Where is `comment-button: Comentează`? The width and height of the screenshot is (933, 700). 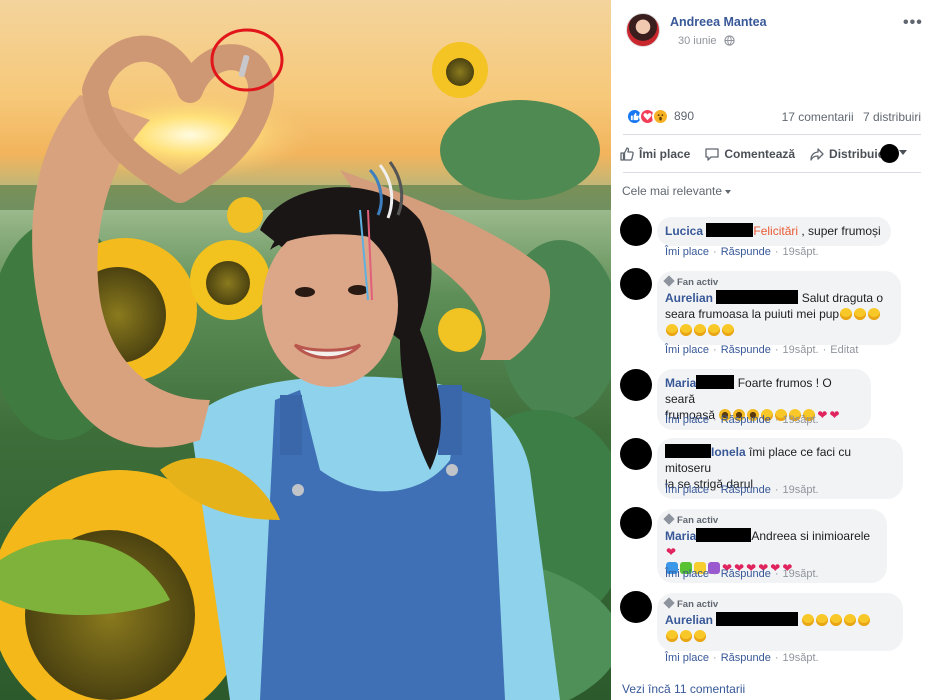 comment-button: Comentează is located at coordinates (749, 154).